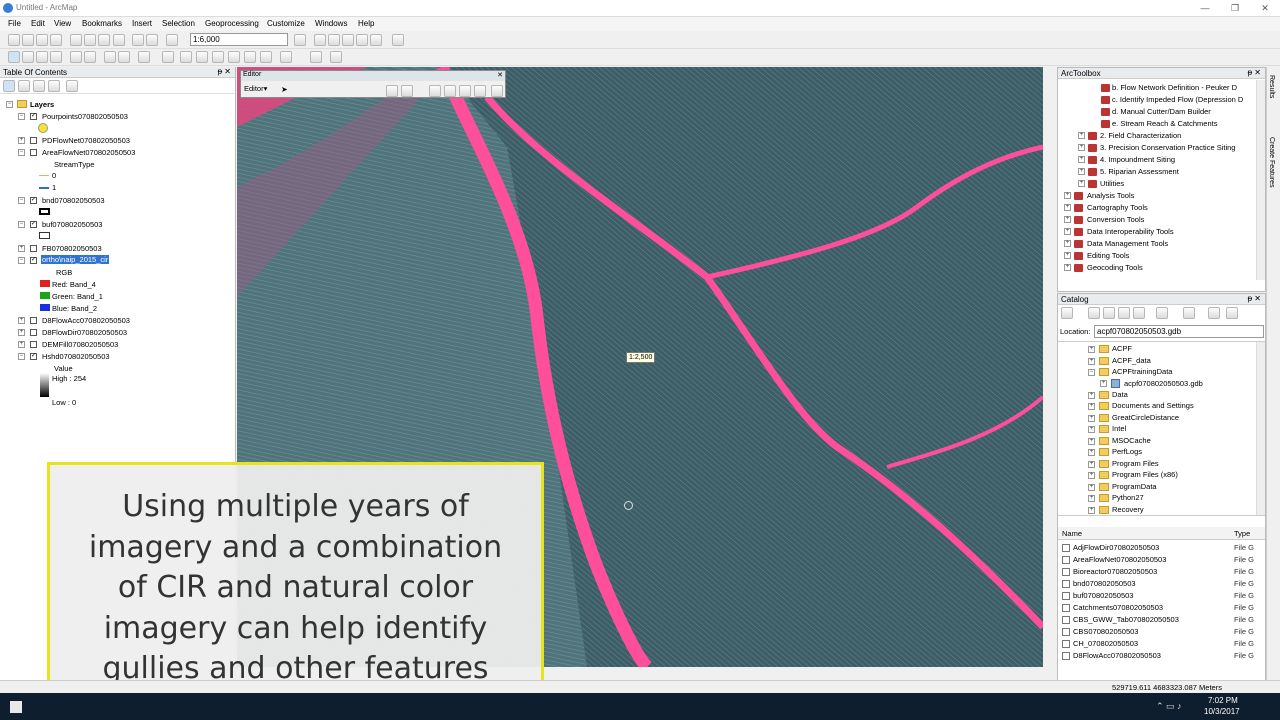  Describe the element at coordinates (1115, 267) in the screenshot. I see `toolbox-item: Geocoding Tools` at that location.